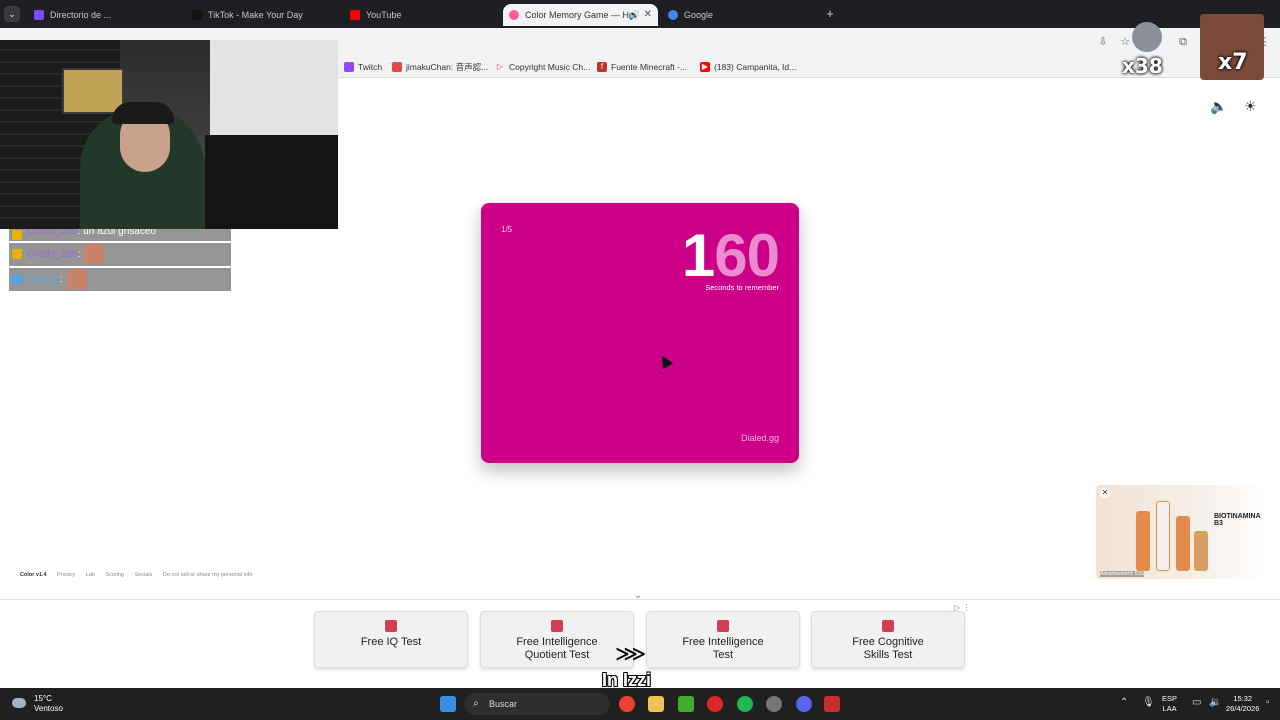 This screenshot has width=1280, height=720. Describe the element at coordinates (832, 704) in the screenshot. I see `voicemod-icon` at that location.